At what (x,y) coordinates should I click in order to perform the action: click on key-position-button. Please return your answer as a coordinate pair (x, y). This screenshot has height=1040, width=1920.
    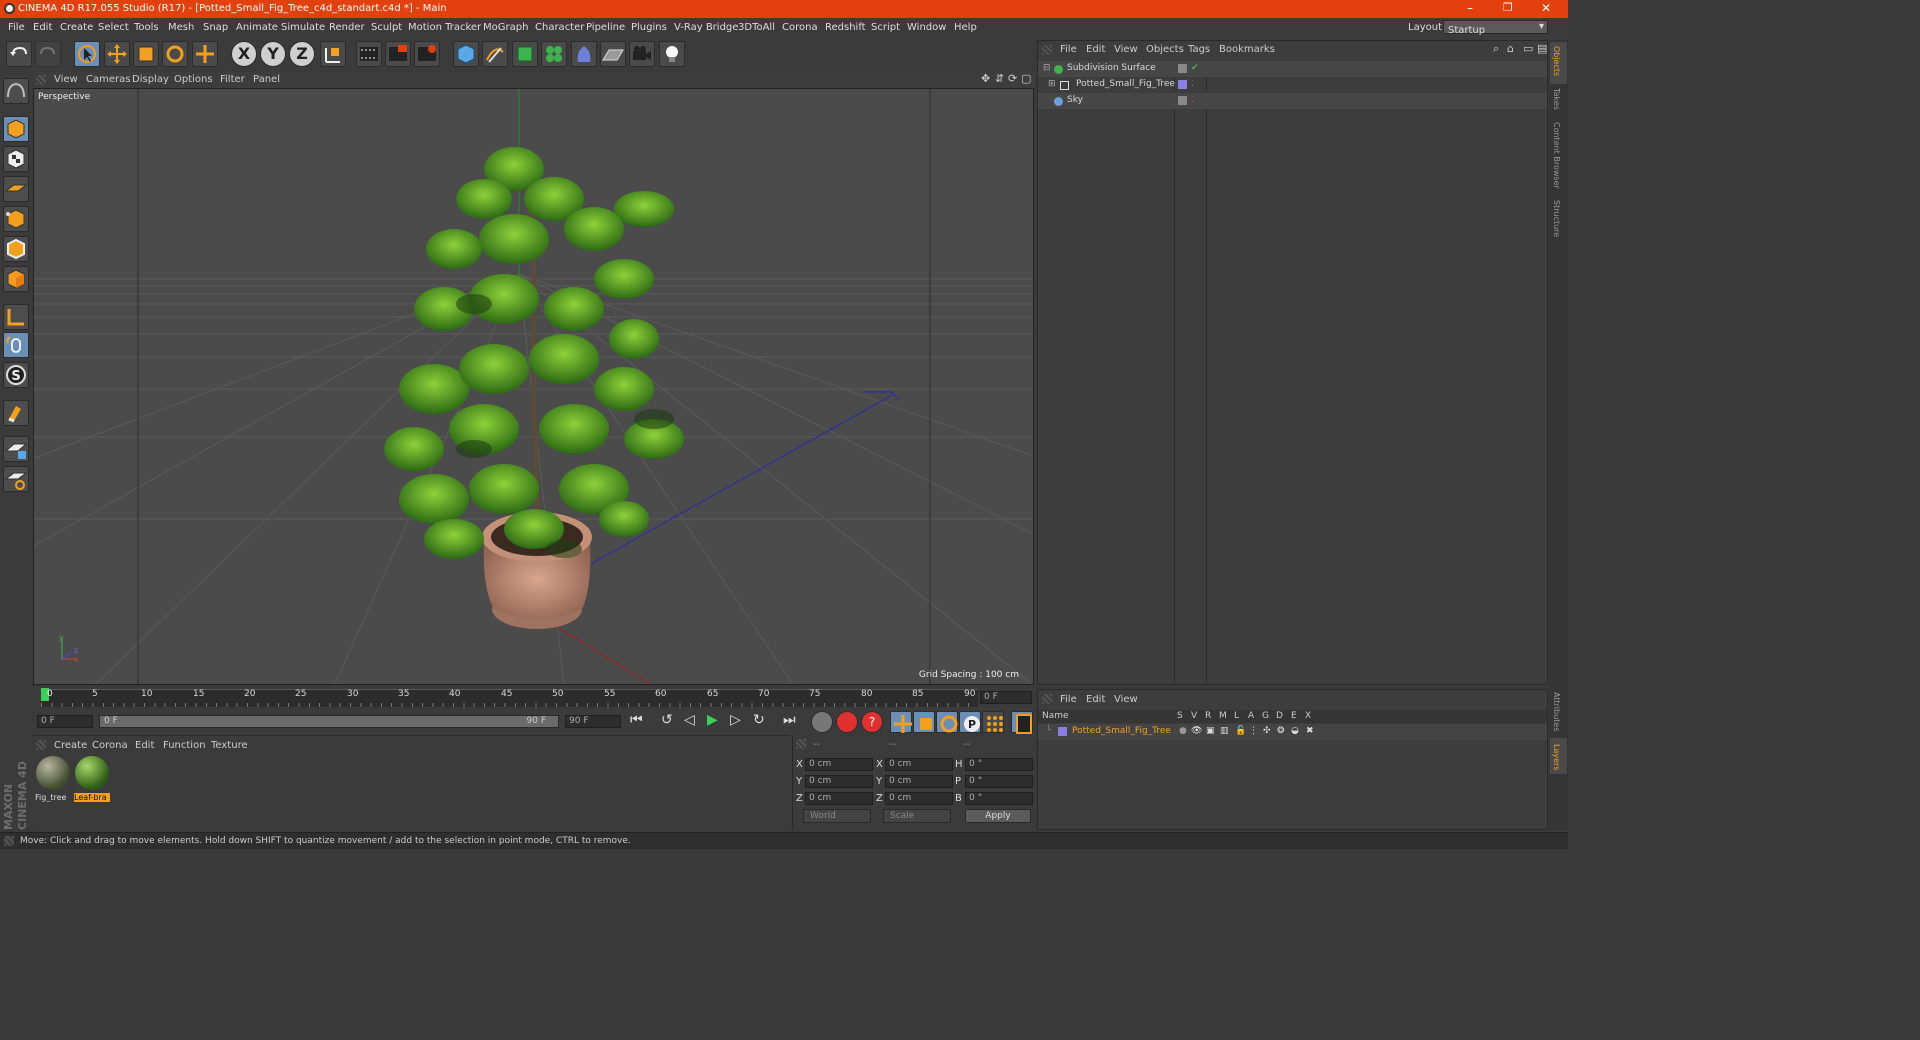
    Looking at the image, I should click on (901, 722).